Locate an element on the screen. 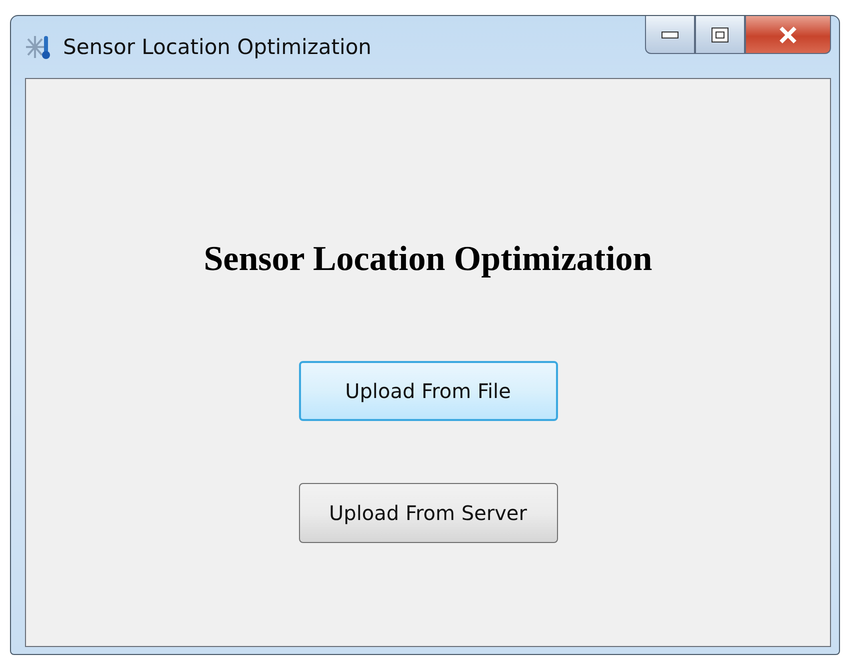  window-title: Sensor Location Optimization is located at coordinates (217, 47).